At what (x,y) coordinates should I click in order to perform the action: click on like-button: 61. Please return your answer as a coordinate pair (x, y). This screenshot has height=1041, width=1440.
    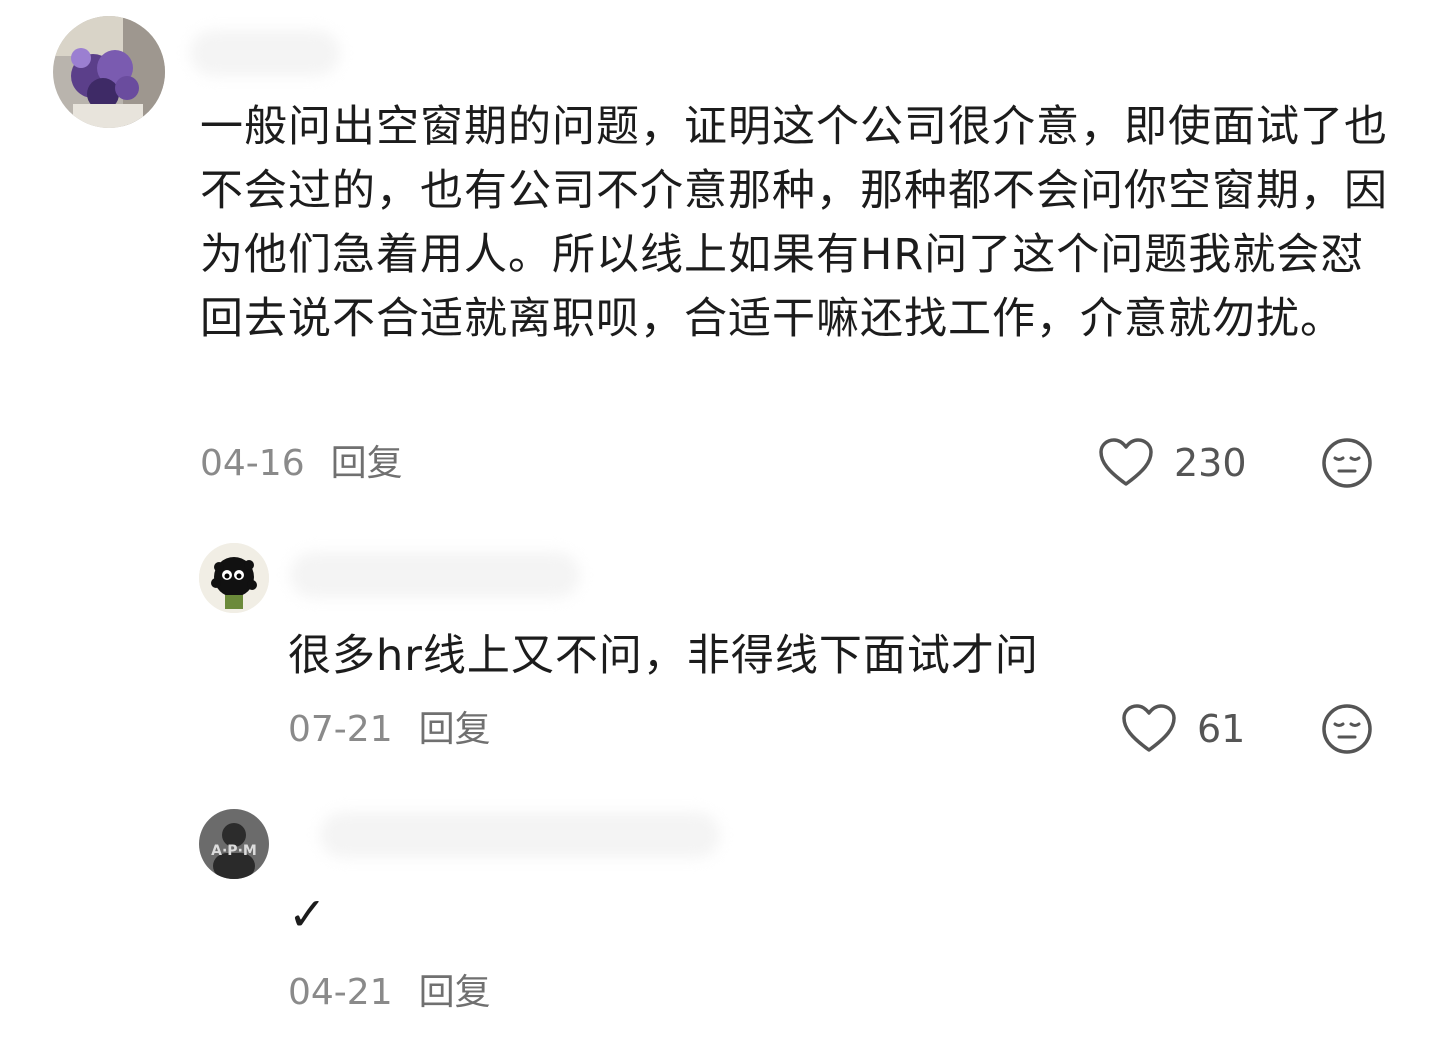
    Looking at the image, I should click on (1183, 729).